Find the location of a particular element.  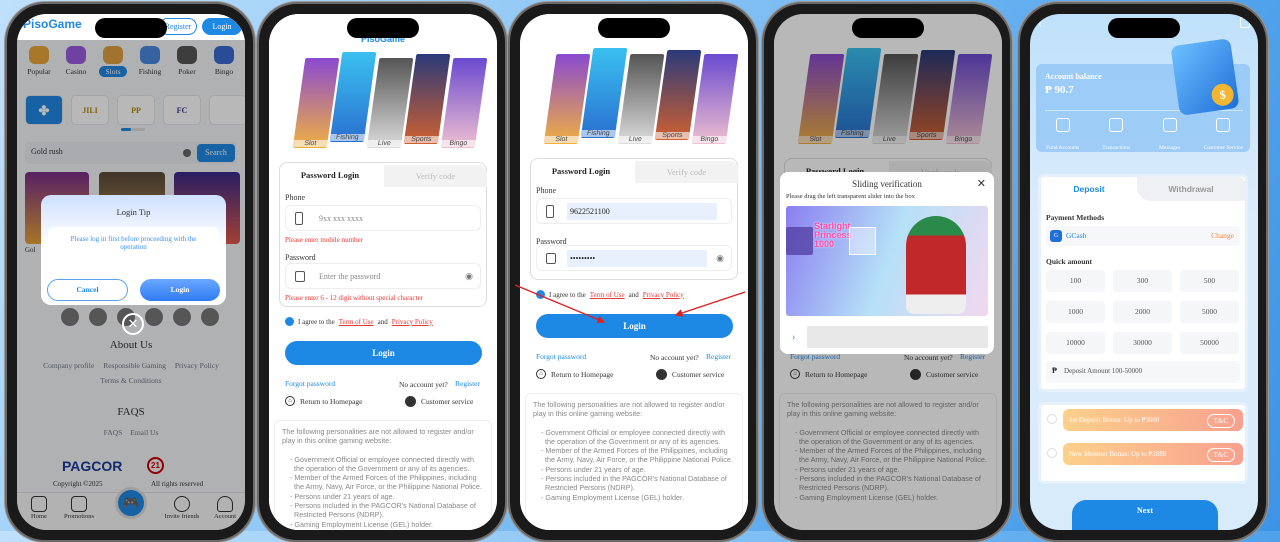

category-bingo: Bingo is located at coordinates (224, 61).